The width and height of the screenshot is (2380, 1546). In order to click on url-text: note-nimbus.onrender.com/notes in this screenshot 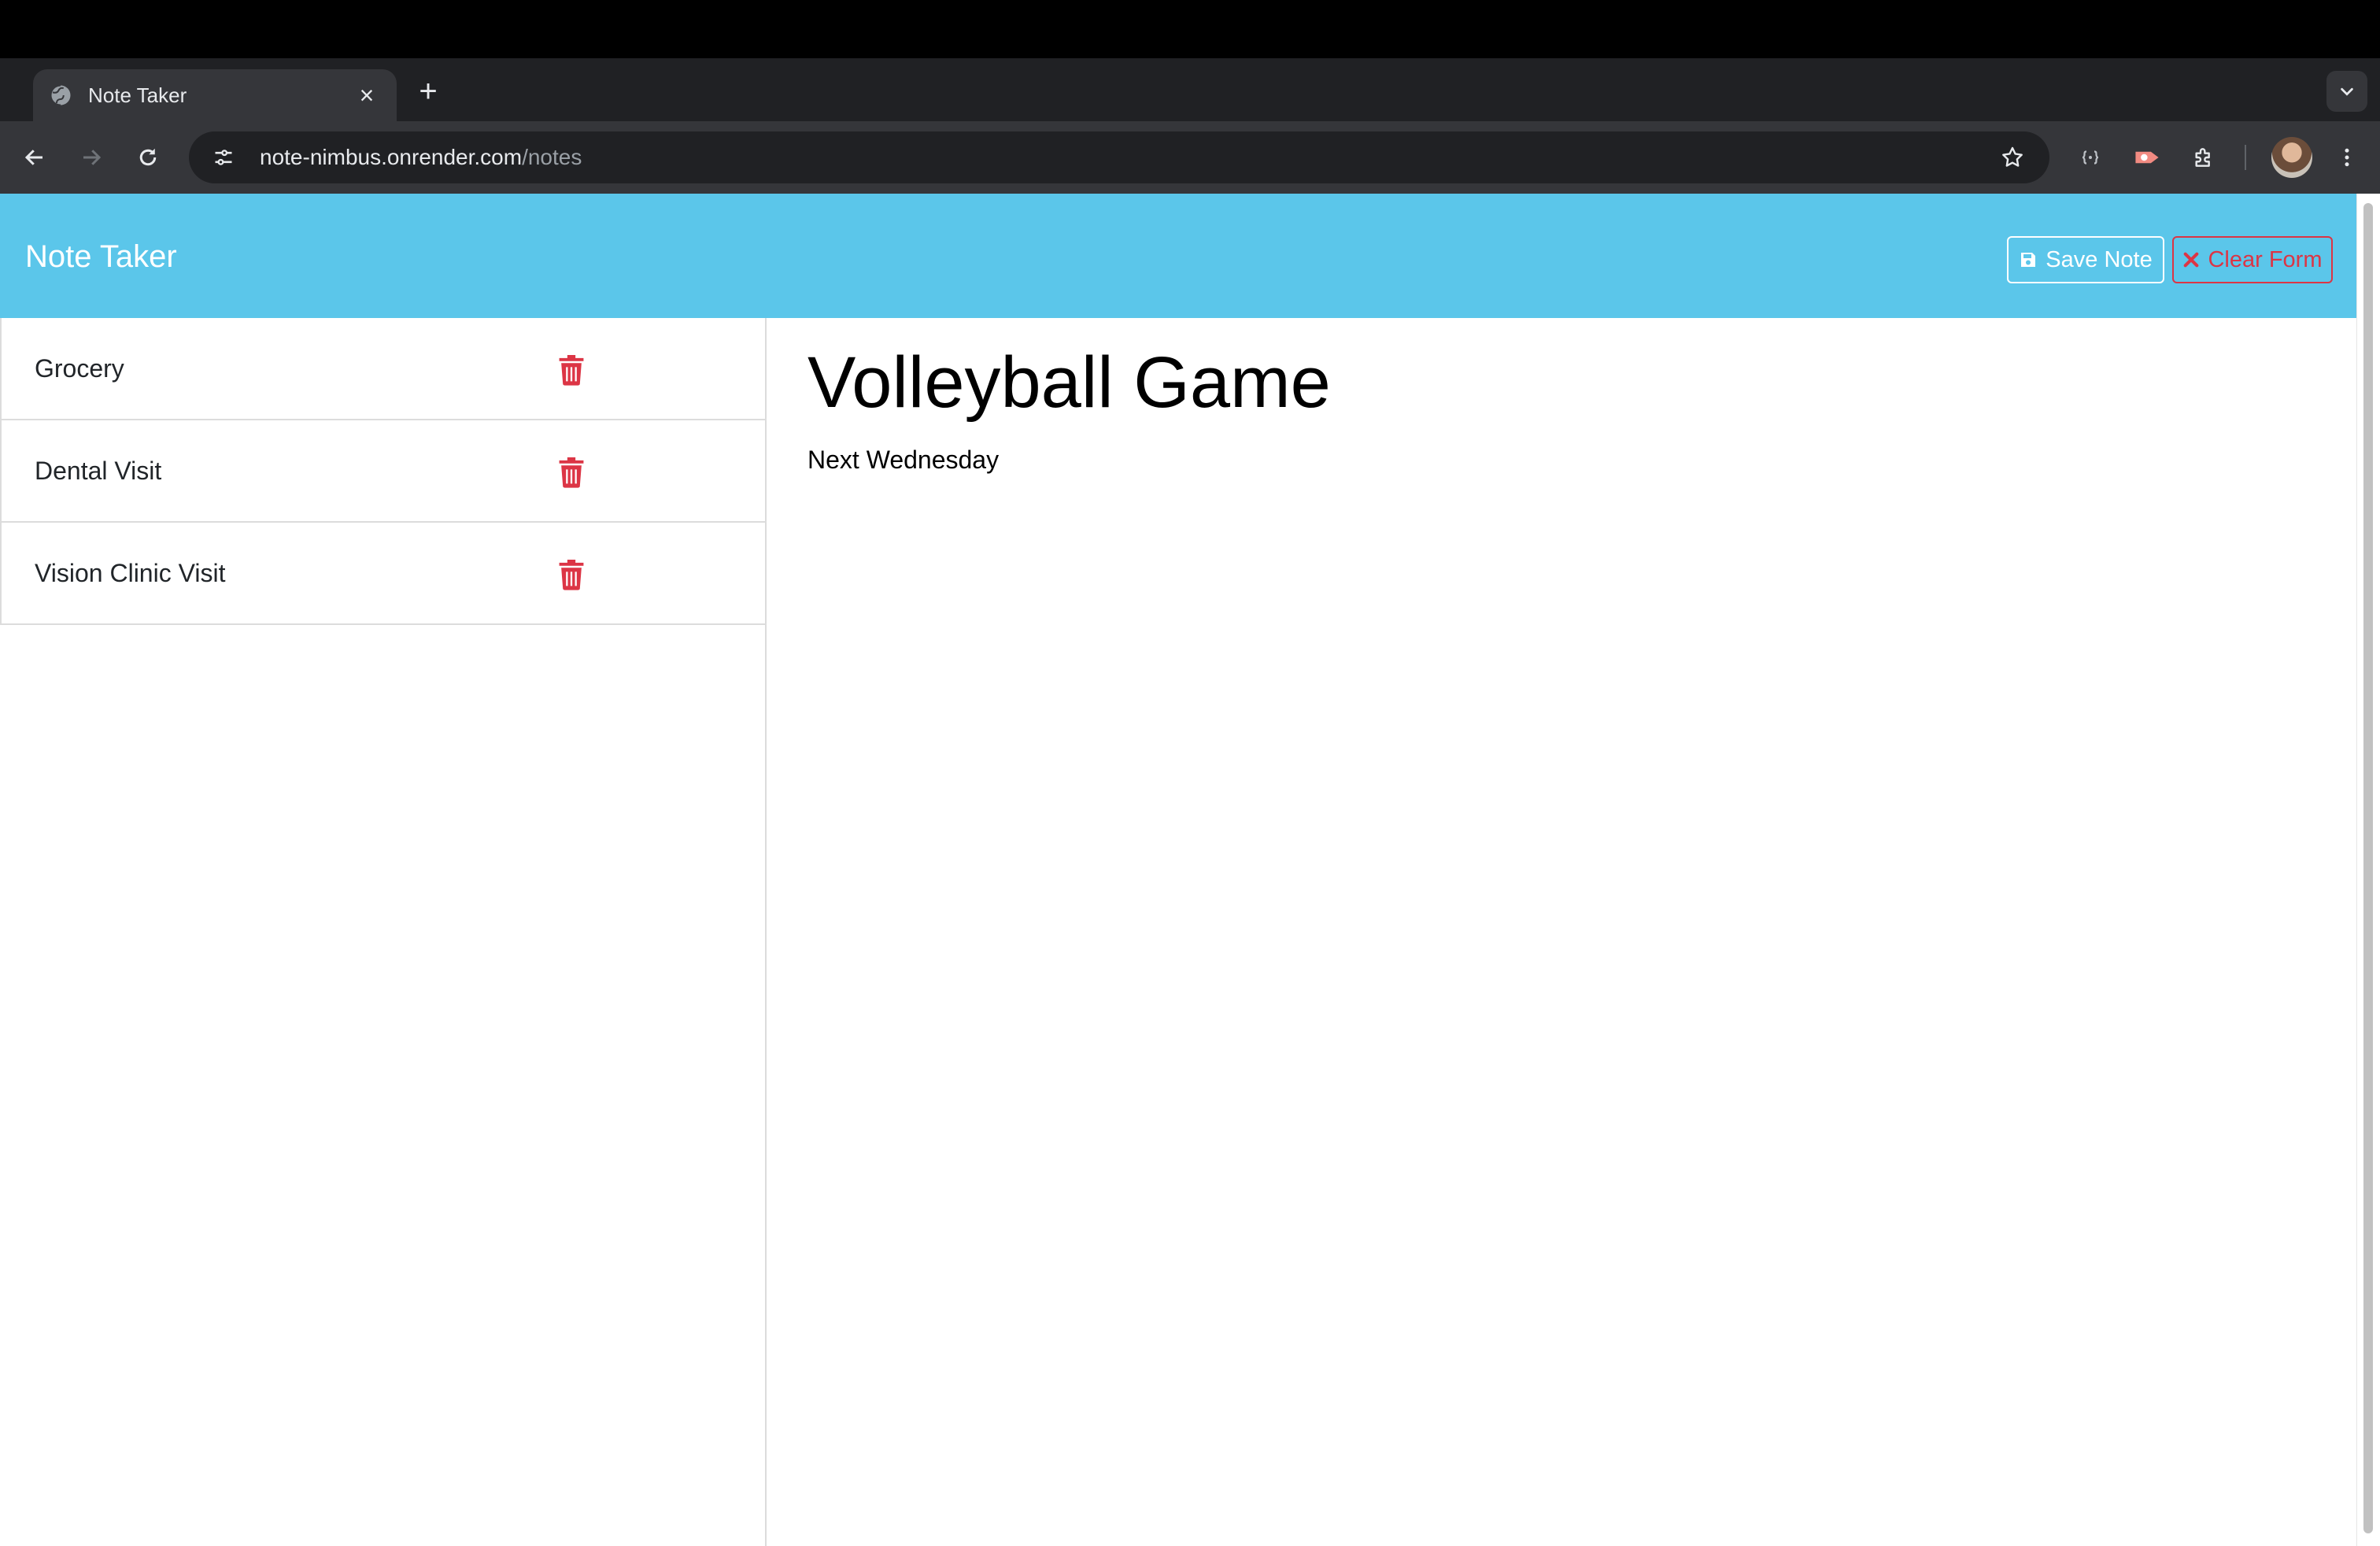, I will do `click(1125, 157)`.